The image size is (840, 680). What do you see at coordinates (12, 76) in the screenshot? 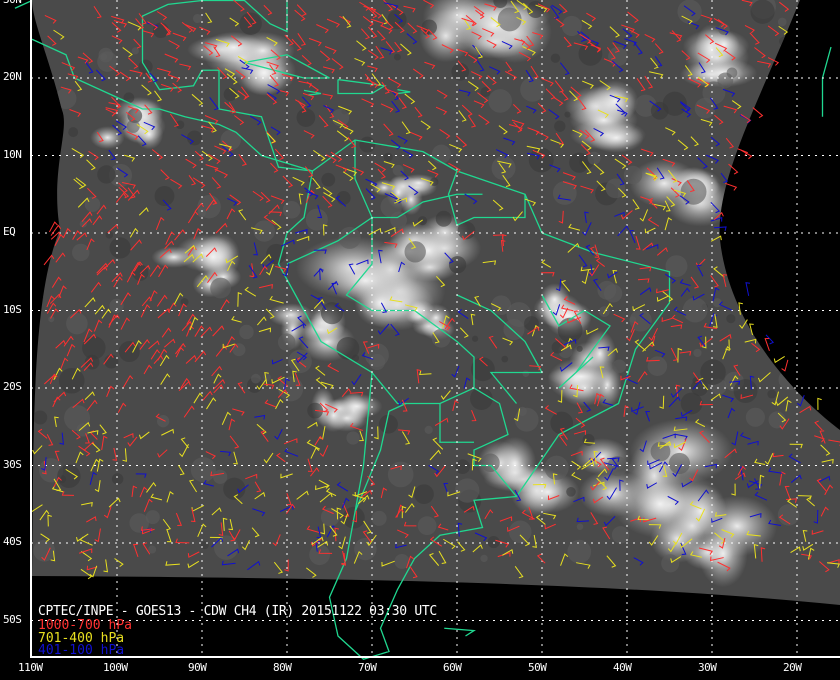
I see `lat-label: 20N` at bounding box center [12, 76].